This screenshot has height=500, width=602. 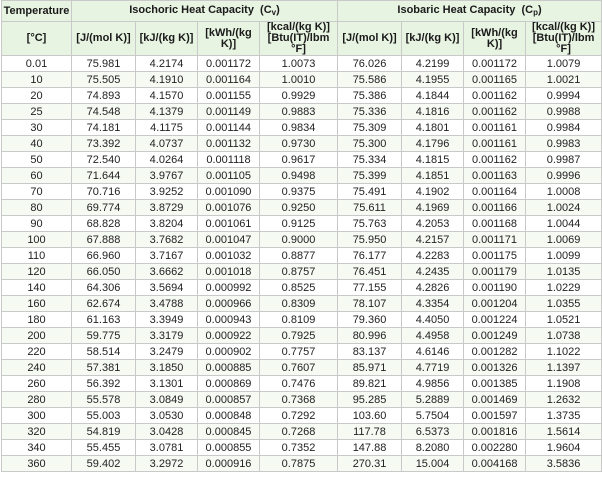 I want to click on cell-cv-j-mol-k: 74.548, so click(x=103, y=111).